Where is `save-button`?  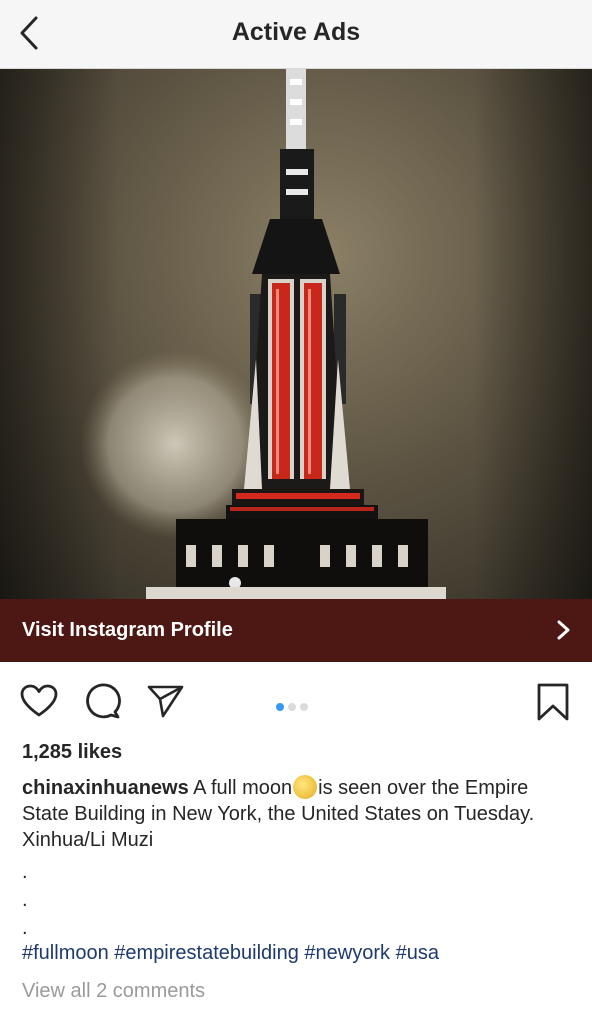
save-button is located at coordinates (553, 704).